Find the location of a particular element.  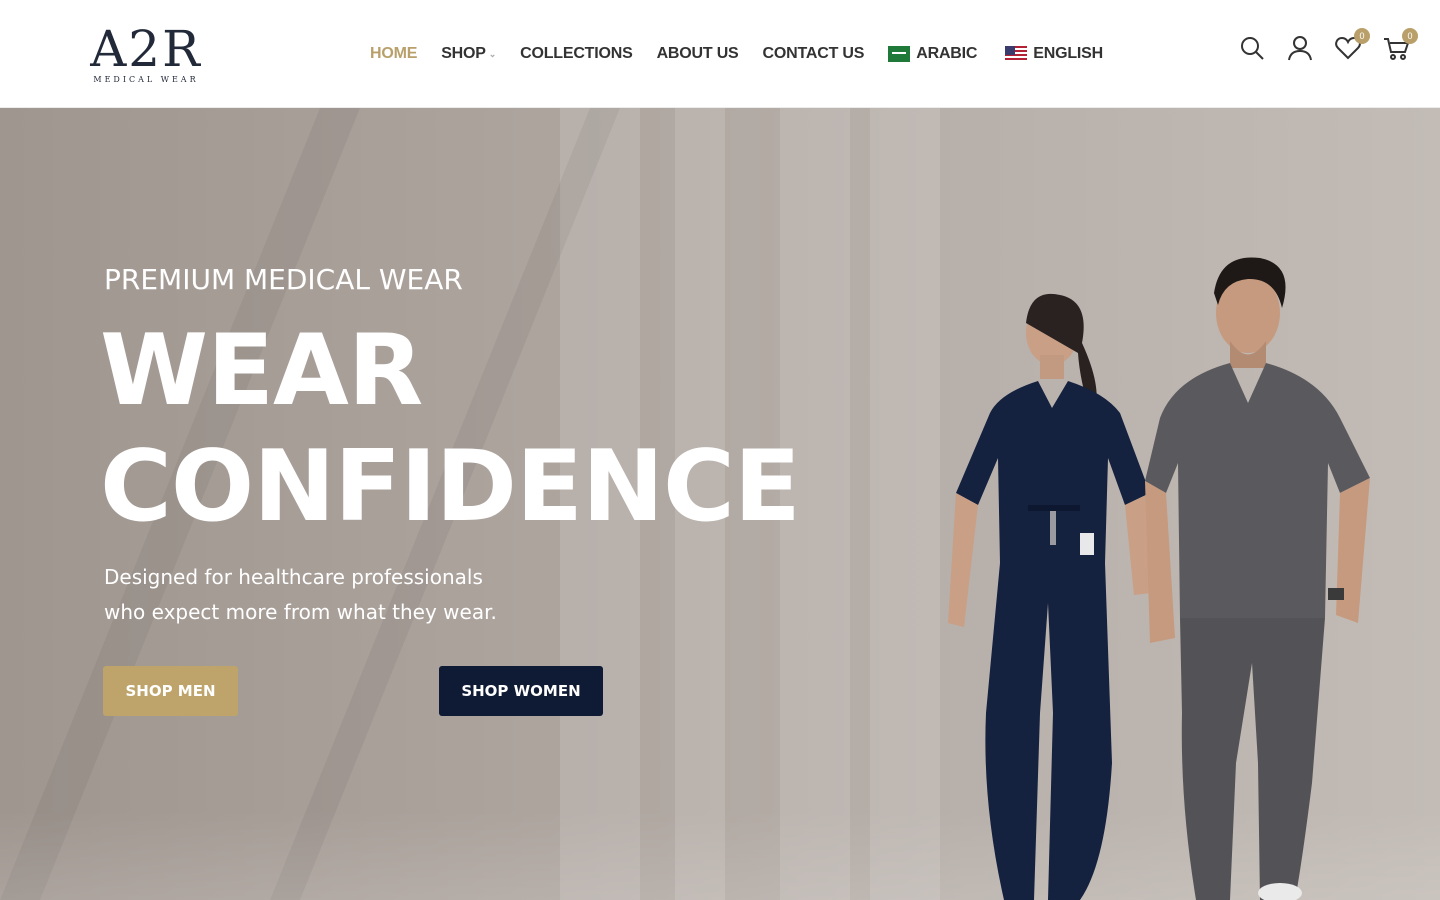

hero-subtitle-line-2: who expect more from what they wear. is located at coordinates (300, 612).